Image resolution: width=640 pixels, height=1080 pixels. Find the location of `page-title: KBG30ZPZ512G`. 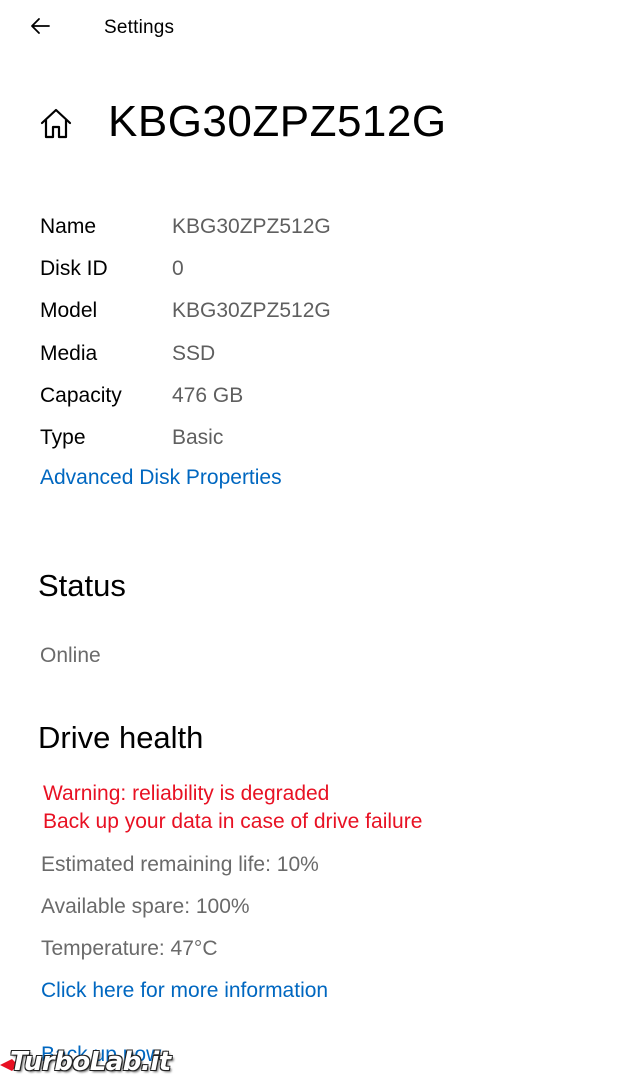

page-title: KBG30ZPZ512G is located at coordinates (277, 121).